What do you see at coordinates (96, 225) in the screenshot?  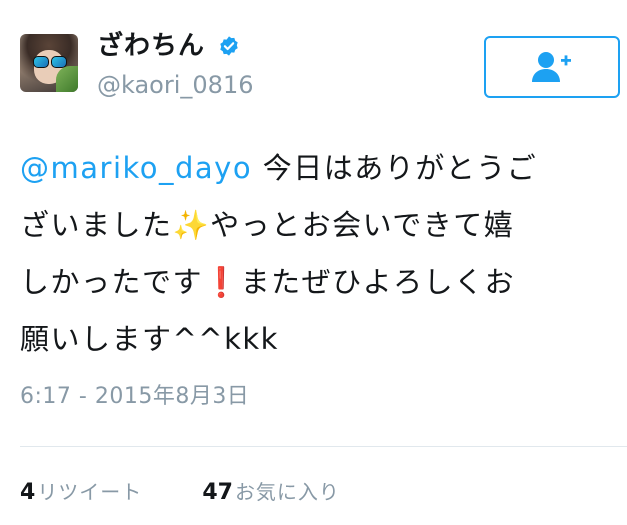 I see `tweet-text-segment: ざいました` at bounding box center [96, 225].